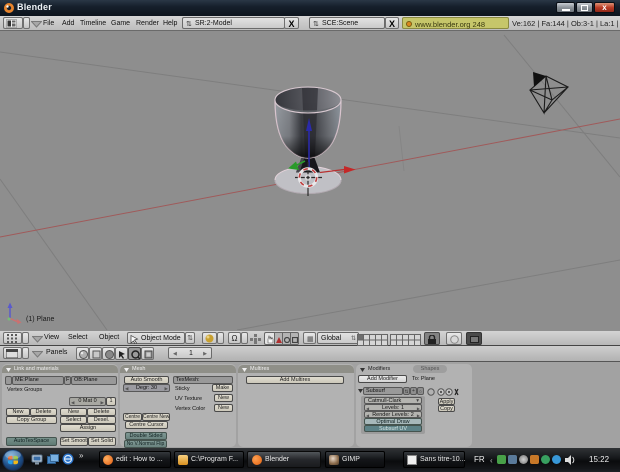 Image resolution: width=620 pixels, height=472 pixels. What do you see at coordinates (40, 319) in the screenshot?
I see `svg-text: (1) Plane` at bounding box center [40, 319].